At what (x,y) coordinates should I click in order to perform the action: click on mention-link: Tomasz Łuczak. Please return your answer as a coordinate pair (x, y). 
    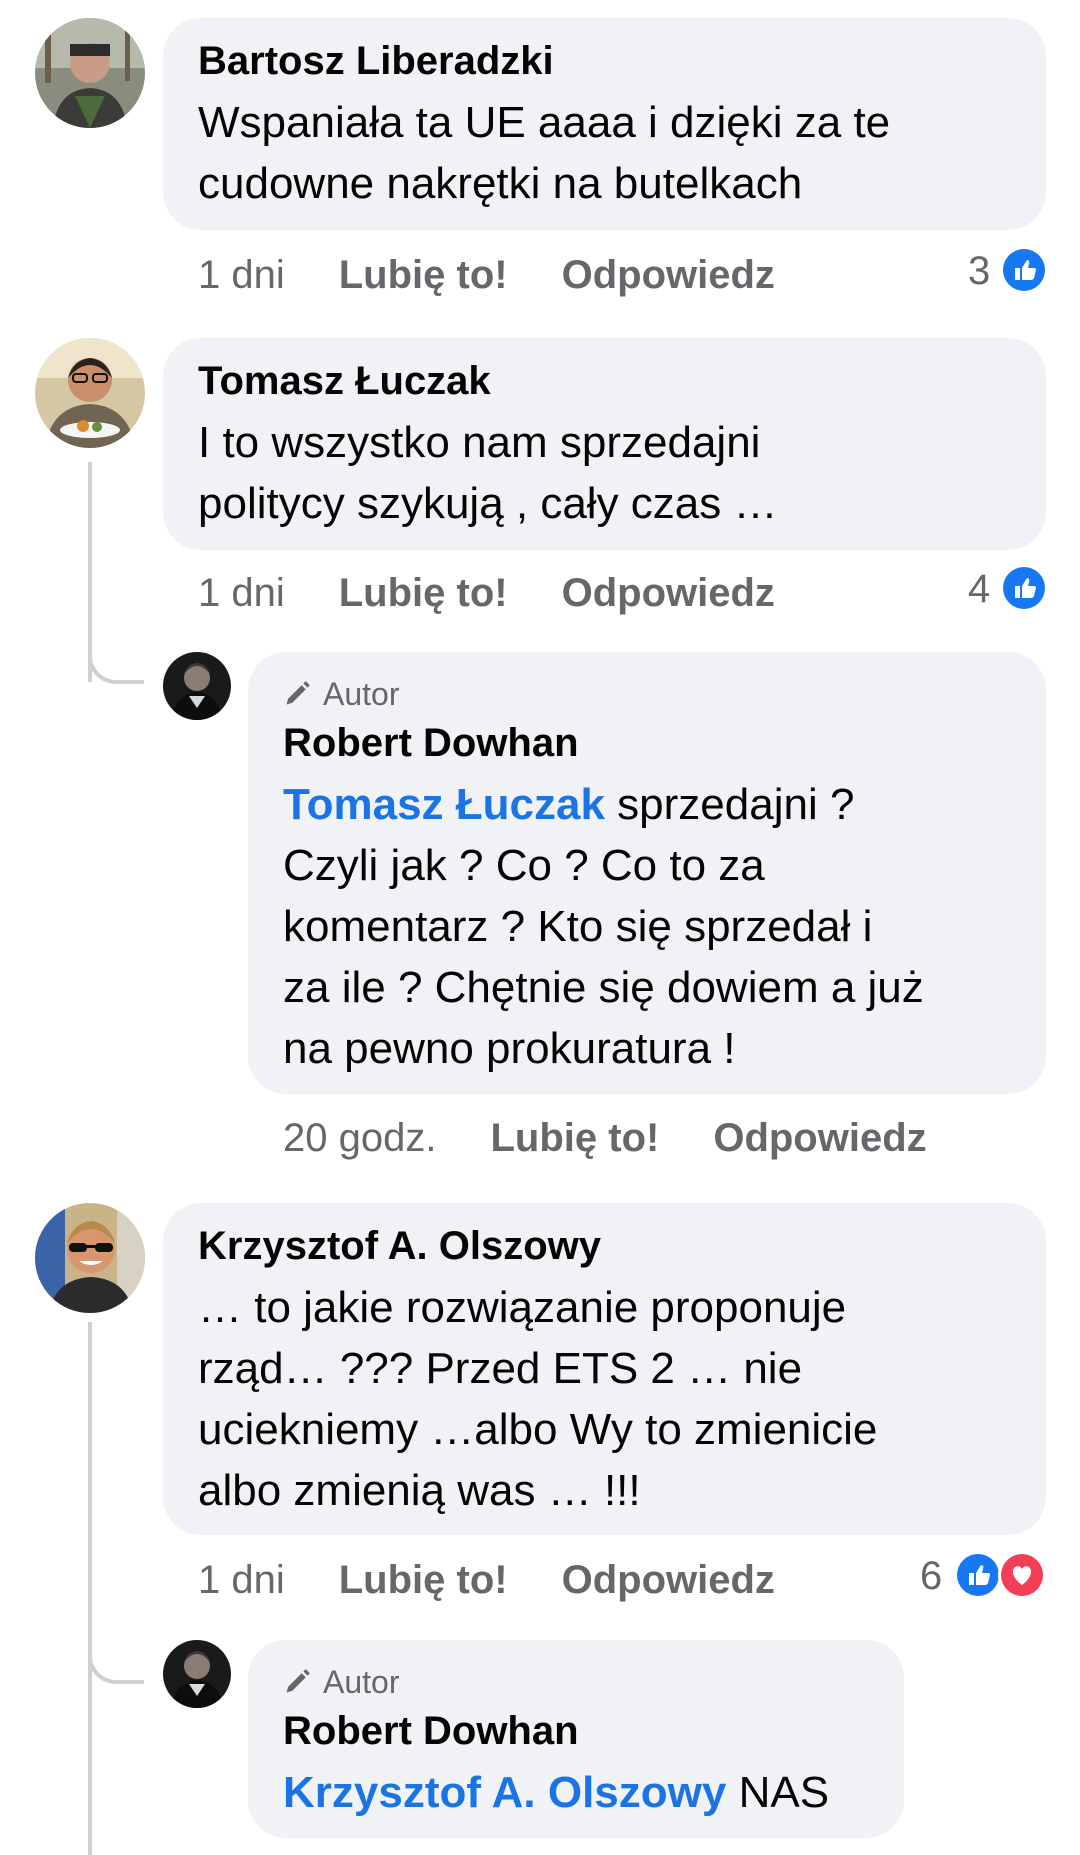
    Looking at the image, I should click on (444, 804).